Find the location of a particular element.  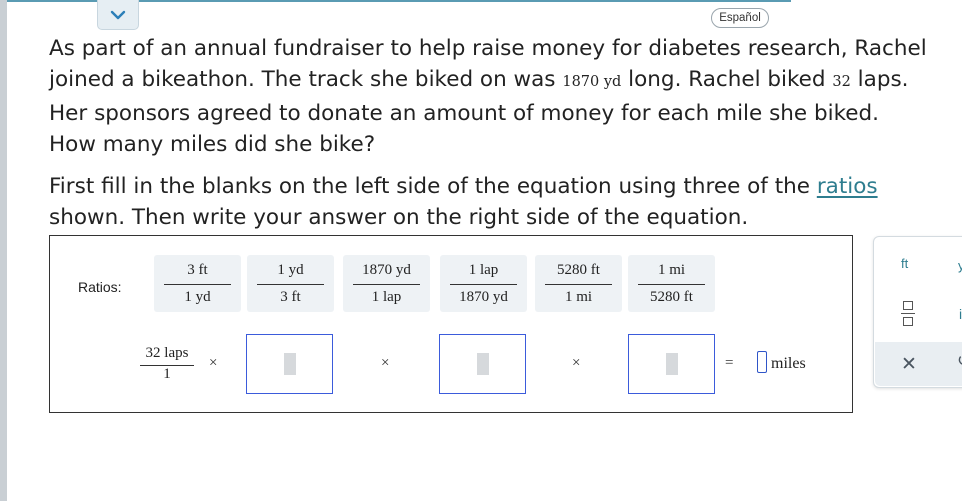

fraction-template-icon is located at coordinates (908, 315).